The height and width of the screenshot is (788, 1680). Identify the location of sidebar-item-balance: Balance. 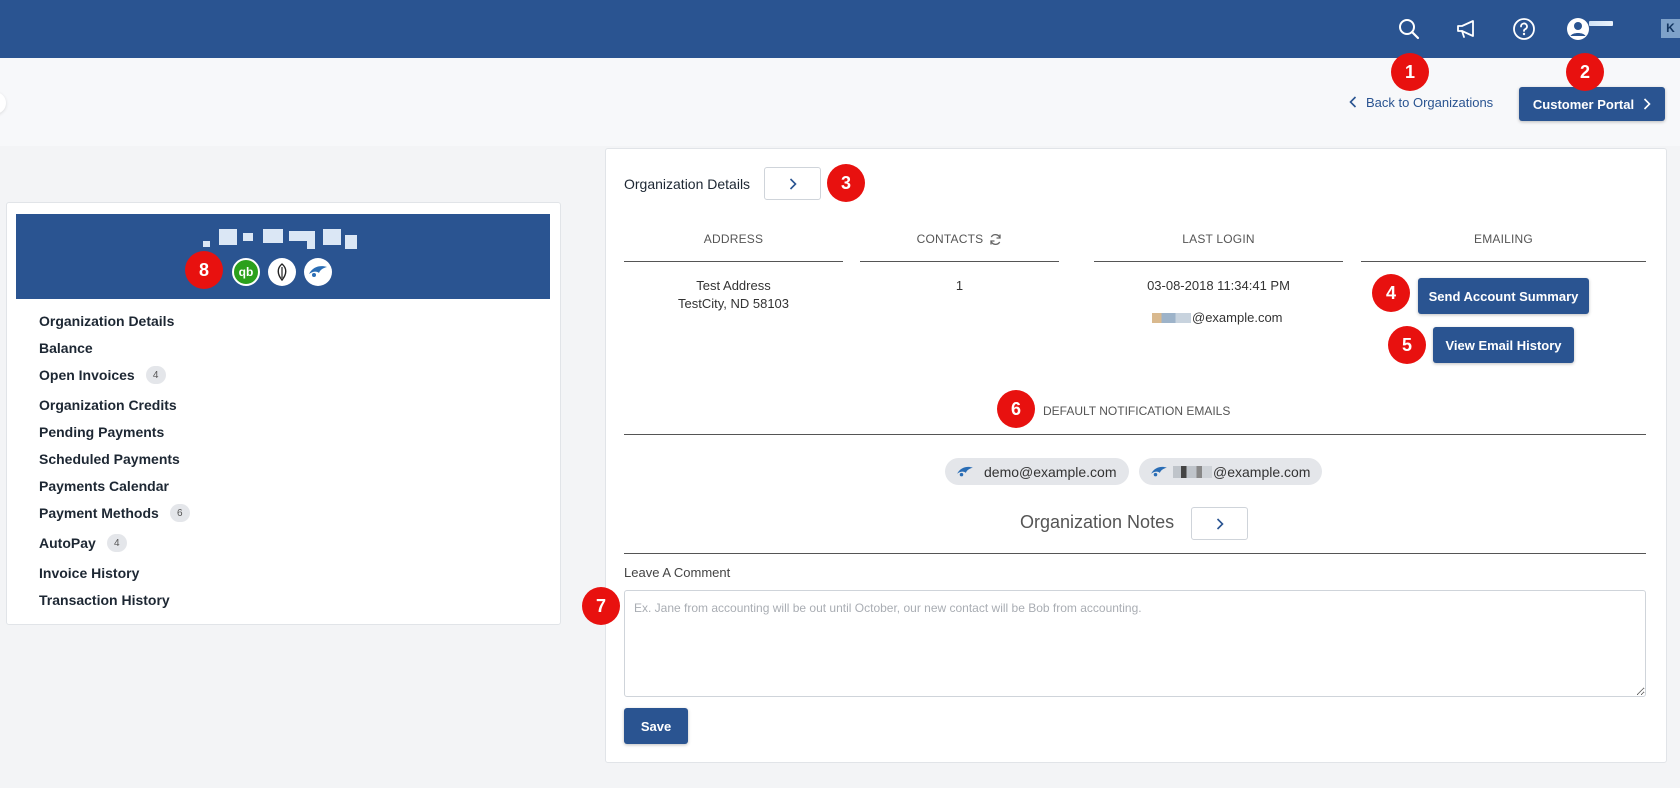
(66, 348).